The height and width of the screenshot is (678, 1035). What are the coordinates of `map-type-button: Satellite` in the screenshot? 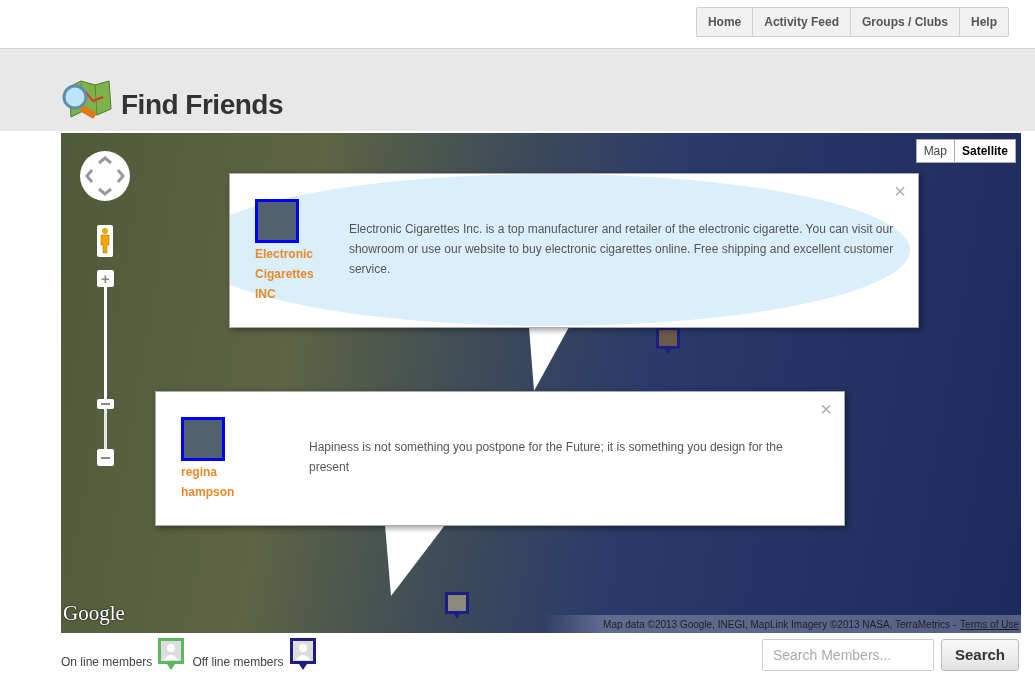 It's located at (984, 151).